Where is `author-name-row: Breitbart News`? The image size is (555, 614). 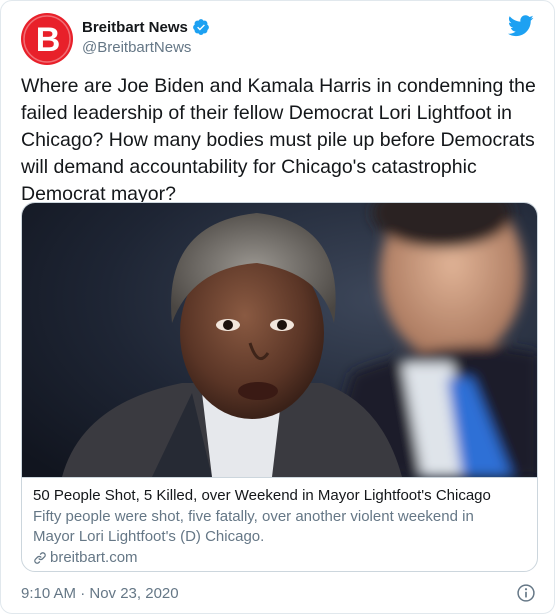 author-name-row: Breitbart News is located at coordinates (146, 27).